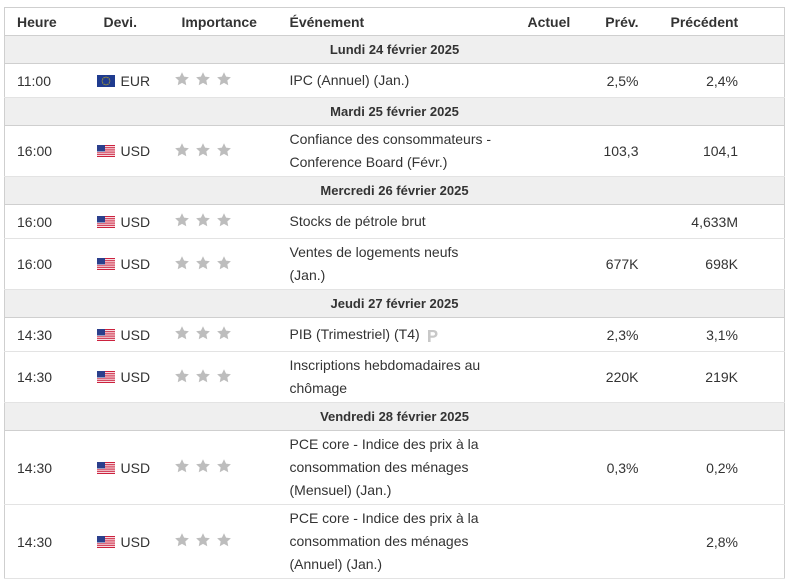 The width and height of the screenshot is (788, 579). I want to click on event-forecast: 2,5%, so click(603, 80).